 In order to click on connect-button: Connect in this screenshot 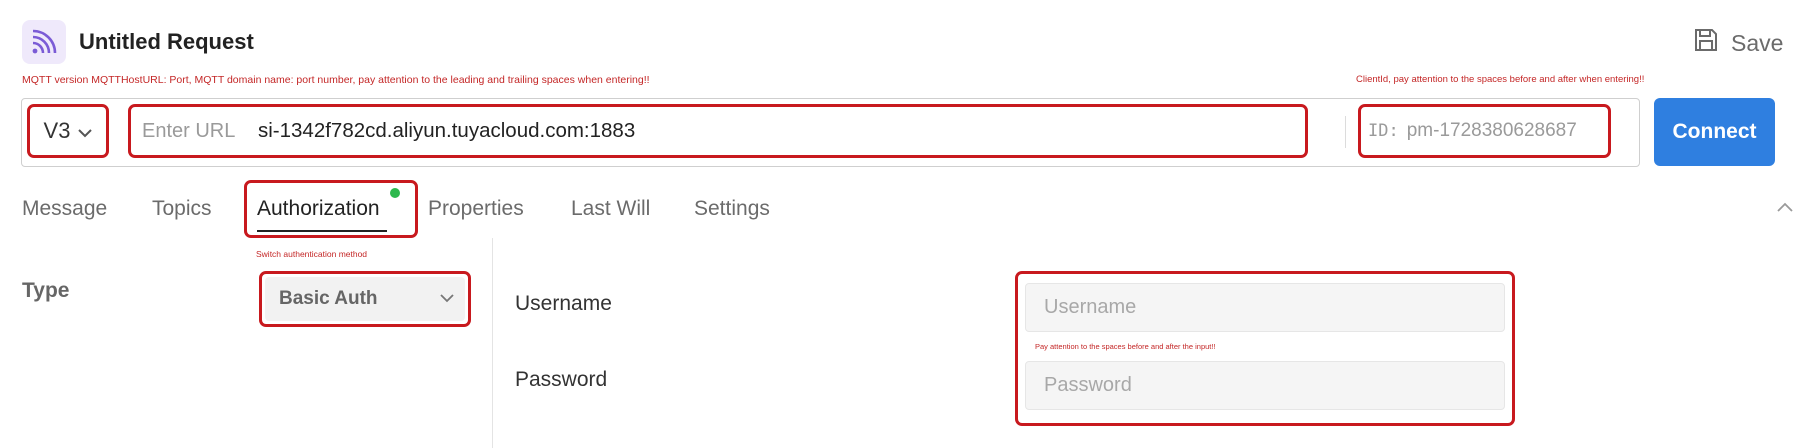, I will do `click(1714, 132)`.